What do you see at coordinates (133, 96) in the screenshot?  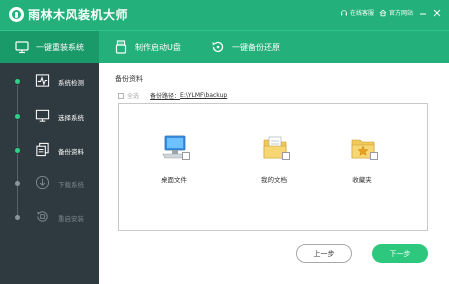 I see `select-all-label: 全选` at bounding box center [133, 96].